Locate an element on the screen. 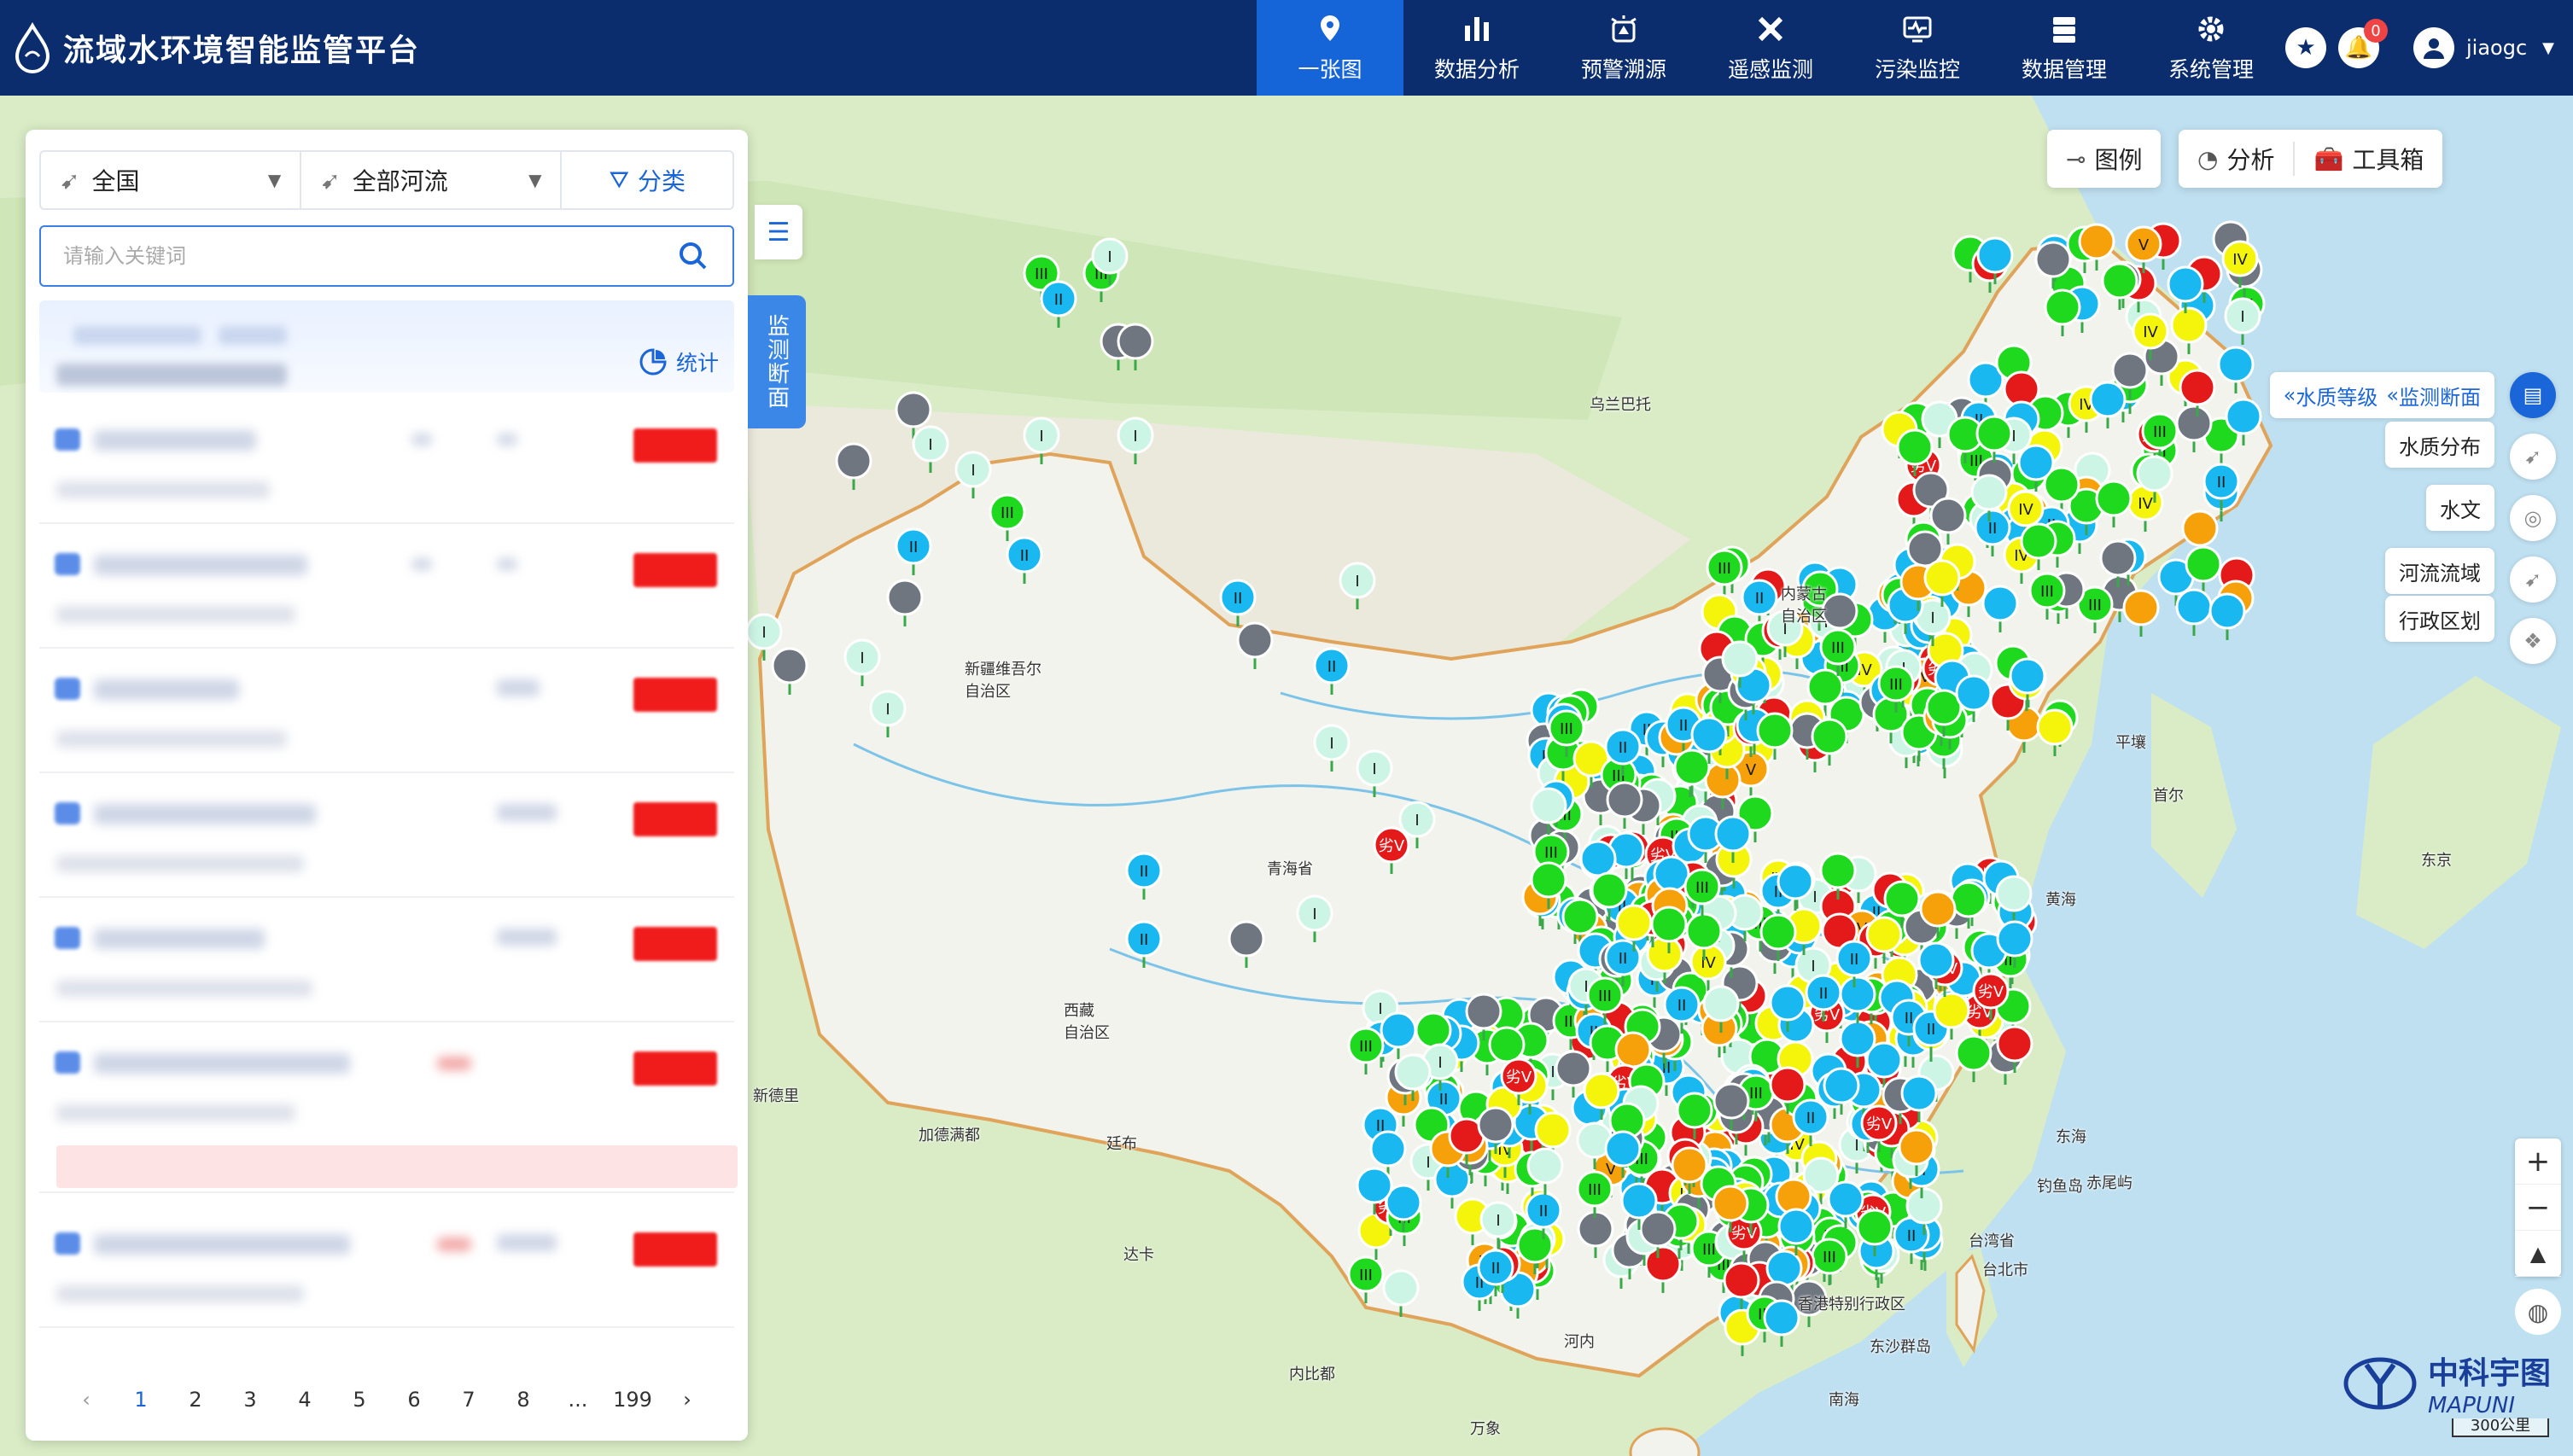  layer-admin: 行政区划 is located at coordinates (2440, 619).